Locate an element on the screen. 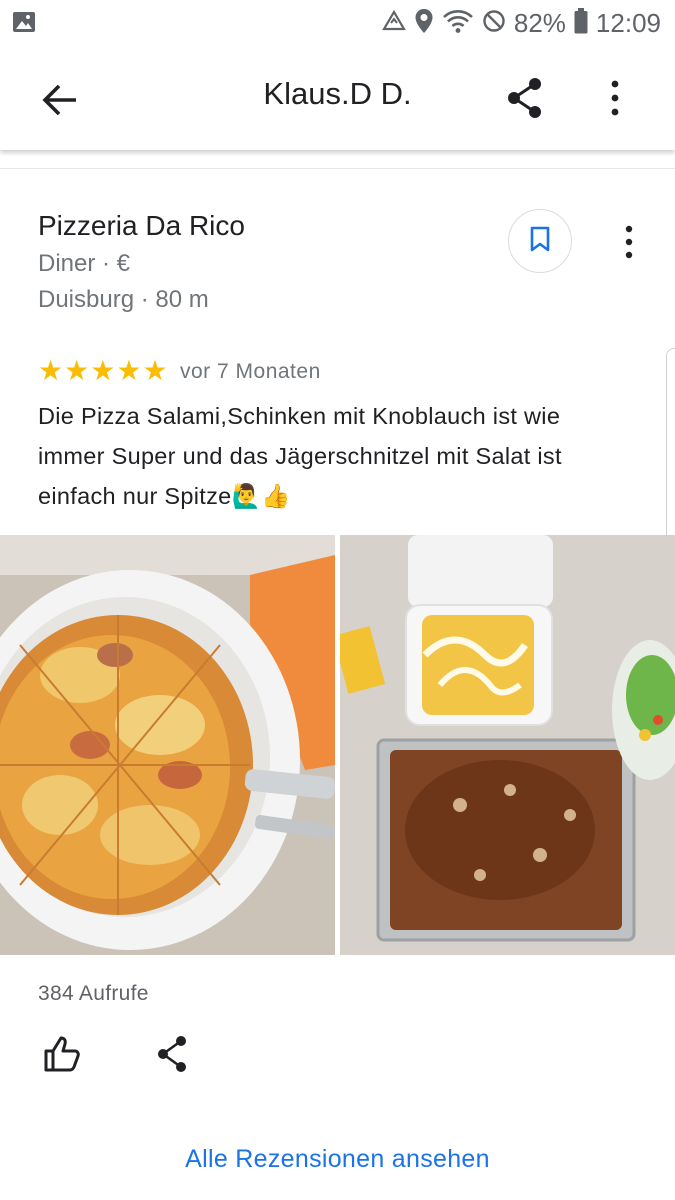  review-time: vor 7 Monaten is located at coordinates (250, 371).